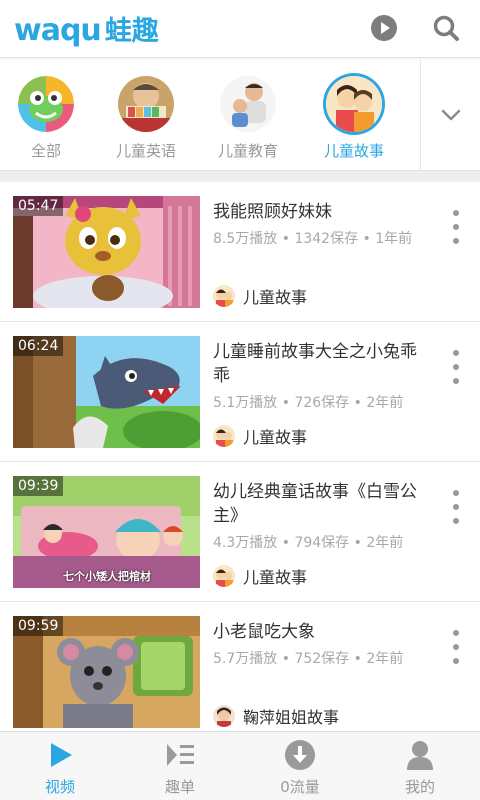  I want to click on category-label: 儿童英语, so click(145, 151).